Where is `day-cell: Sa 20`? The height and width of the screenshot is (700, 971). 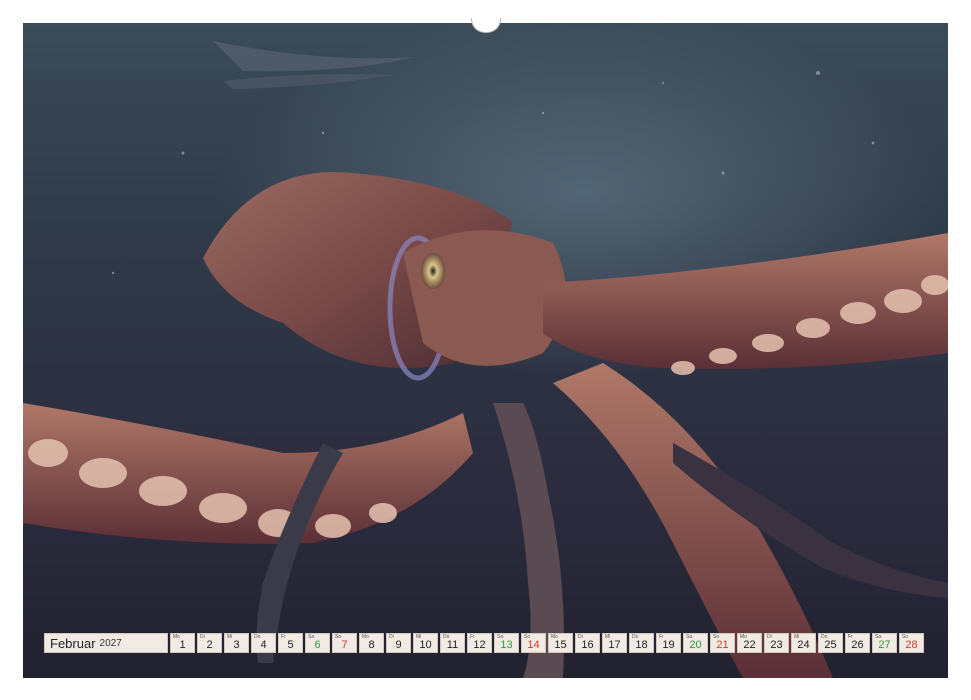
day-cell: Sa 20 is located at coordinates (695, 643).